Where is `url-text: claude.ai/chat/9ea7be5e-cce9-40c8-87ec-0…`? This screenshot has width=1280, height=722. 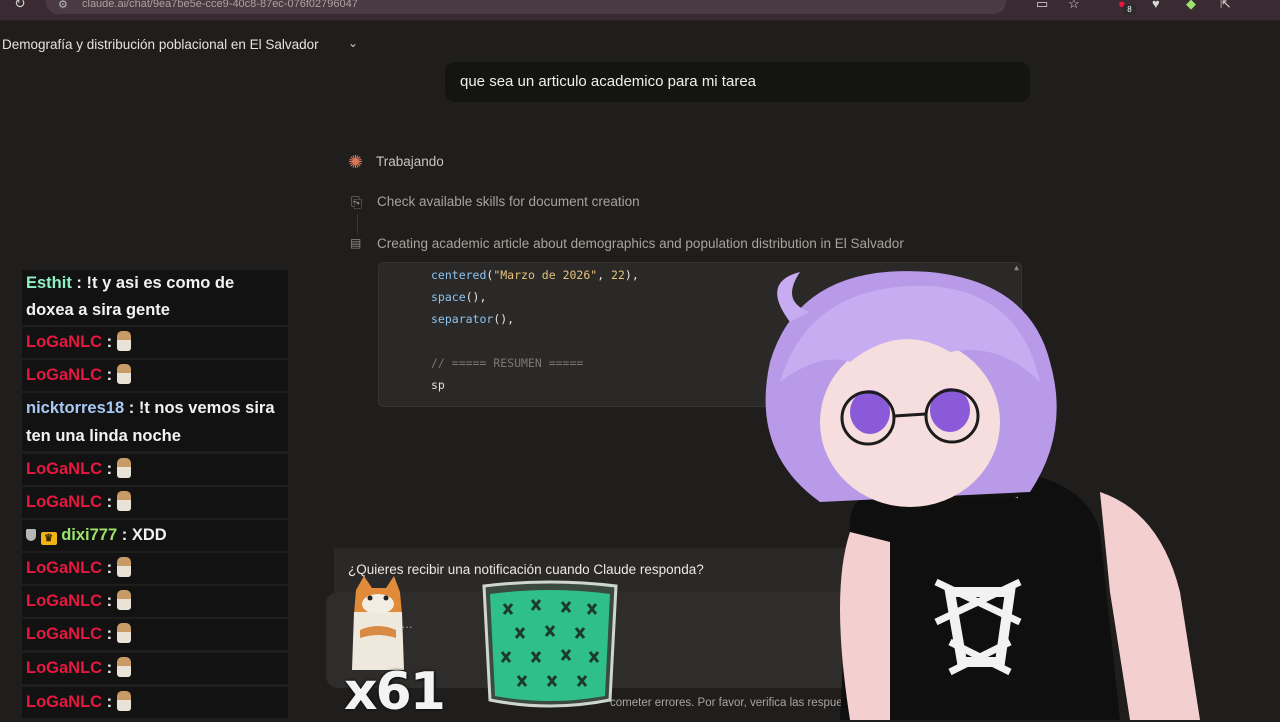 url-text: claude.ai/chat/9ea7be5e-cce9-40c8-87ec-0… is located at coordinates (220, 5).